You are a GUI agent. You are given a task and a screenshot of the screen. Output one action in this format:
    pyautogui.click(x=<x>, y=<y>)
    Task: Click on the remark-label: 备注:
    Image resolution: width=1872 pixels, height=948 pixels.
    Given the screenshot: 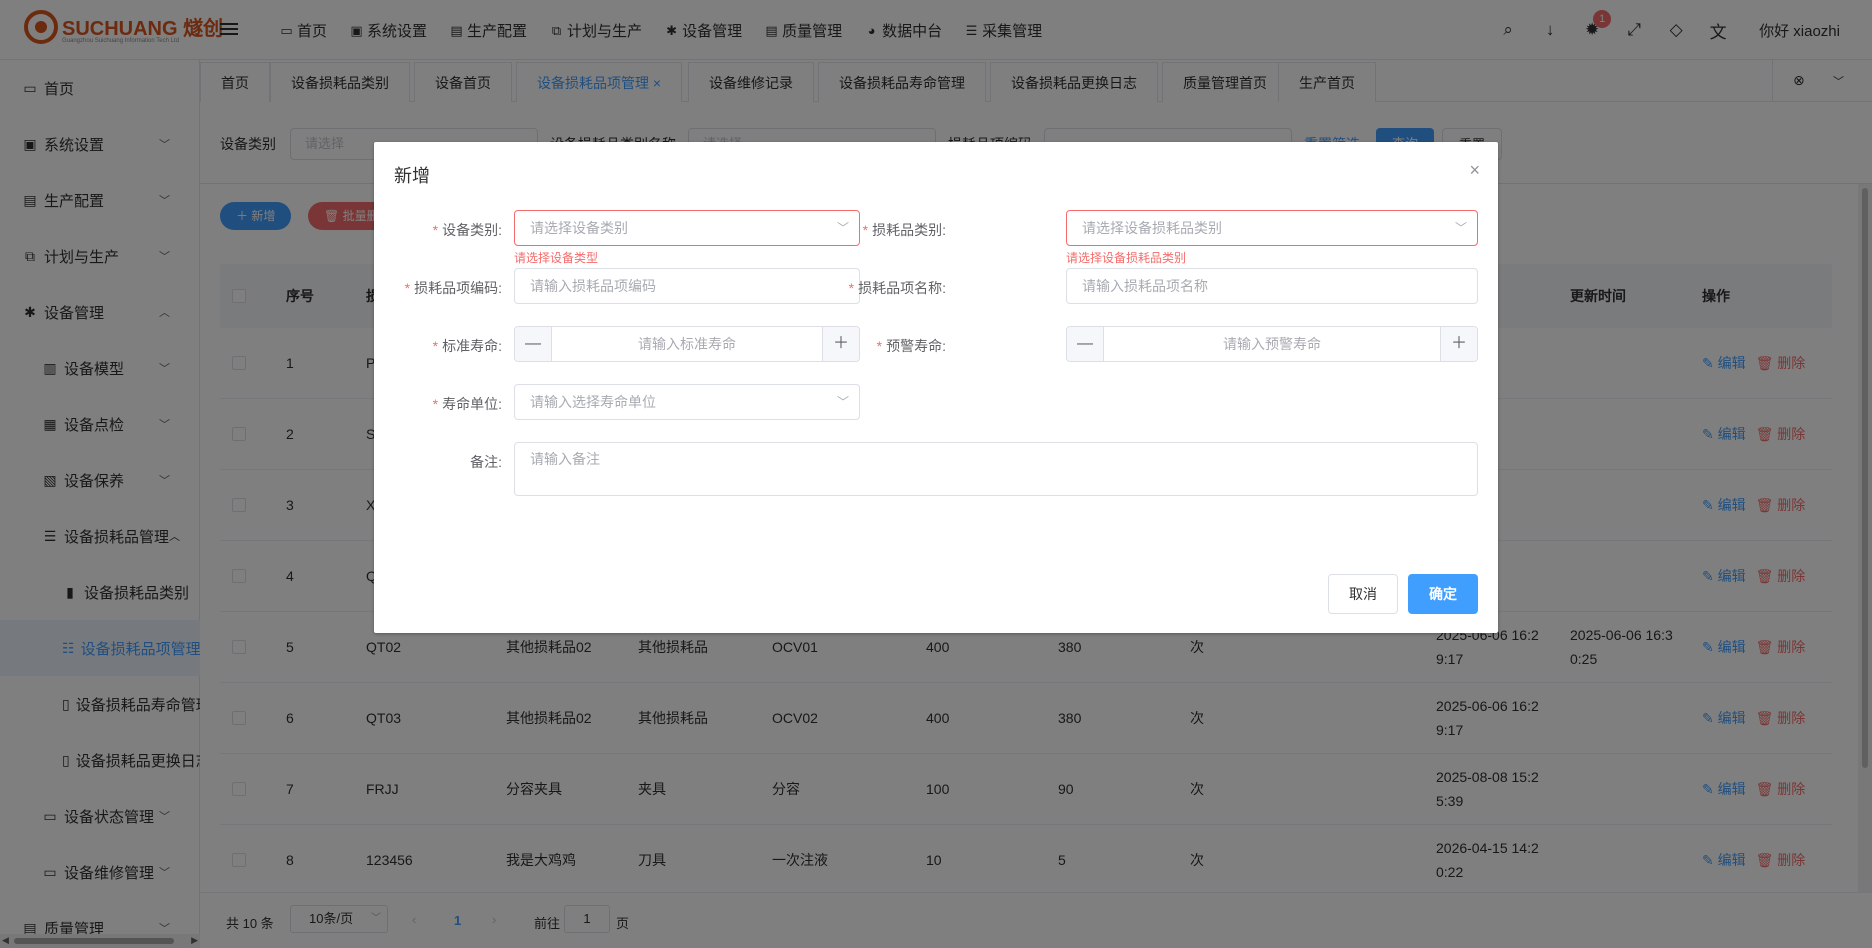 What is the action you would take?
    pyautogui.click(x=486, y=462)
    